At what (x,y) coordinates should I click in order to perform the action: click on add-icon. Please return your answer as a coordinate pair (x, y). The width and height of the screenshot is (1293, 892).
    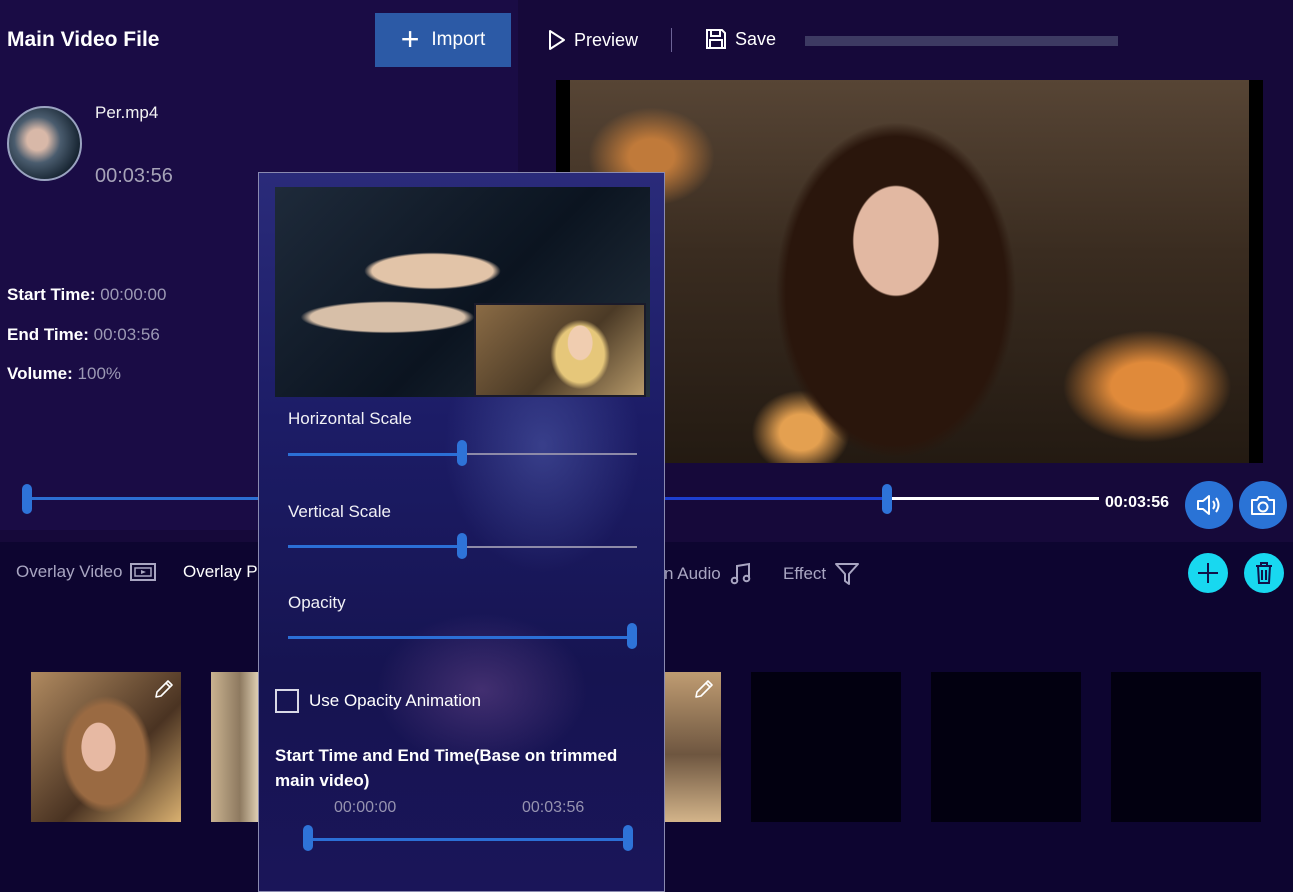
    Looking at the image, I should click on (1208, 573).